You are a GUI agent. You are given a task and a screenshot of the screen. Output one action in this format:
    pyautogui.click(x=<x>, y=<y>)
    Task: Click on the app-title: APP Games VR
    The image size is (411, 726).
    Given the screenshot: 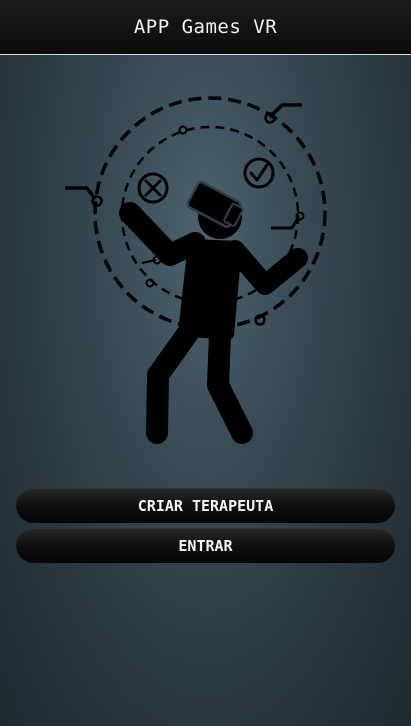 What is the action you would take?
    pyautogui.click(x=205, y=27)
    